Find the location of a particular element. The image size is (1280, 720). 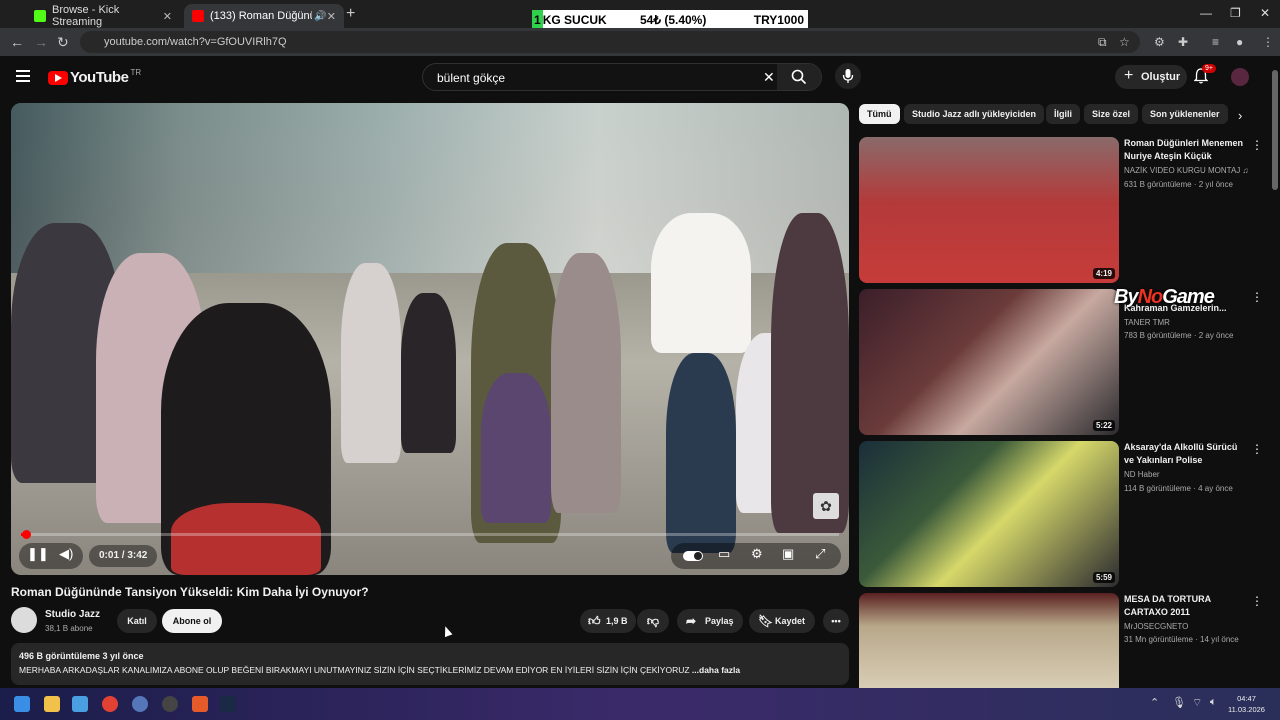

search-button is located at coordinates (799, 77).